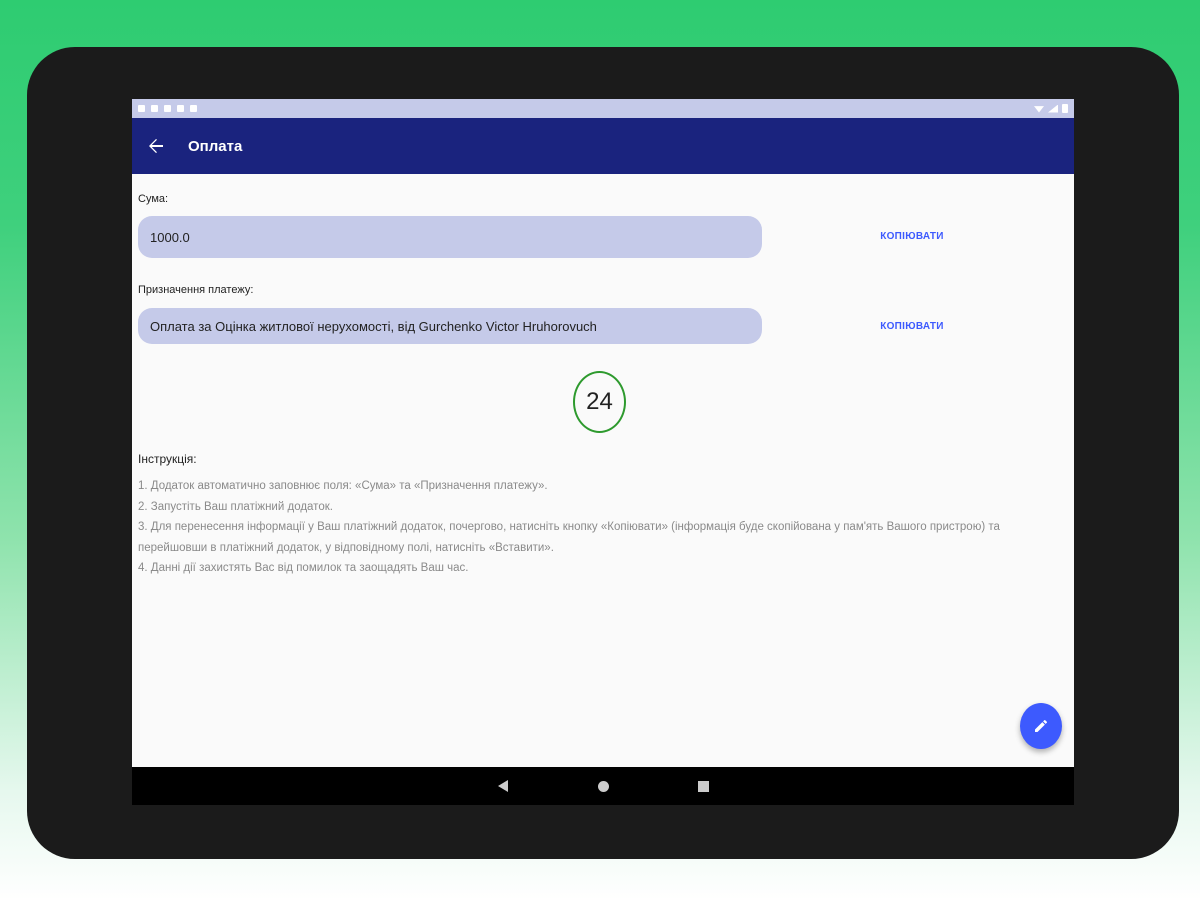 Image resolution: width=1200 pixels, height=900 pixels. I want to click on signal-icon, so click(1053, 108).